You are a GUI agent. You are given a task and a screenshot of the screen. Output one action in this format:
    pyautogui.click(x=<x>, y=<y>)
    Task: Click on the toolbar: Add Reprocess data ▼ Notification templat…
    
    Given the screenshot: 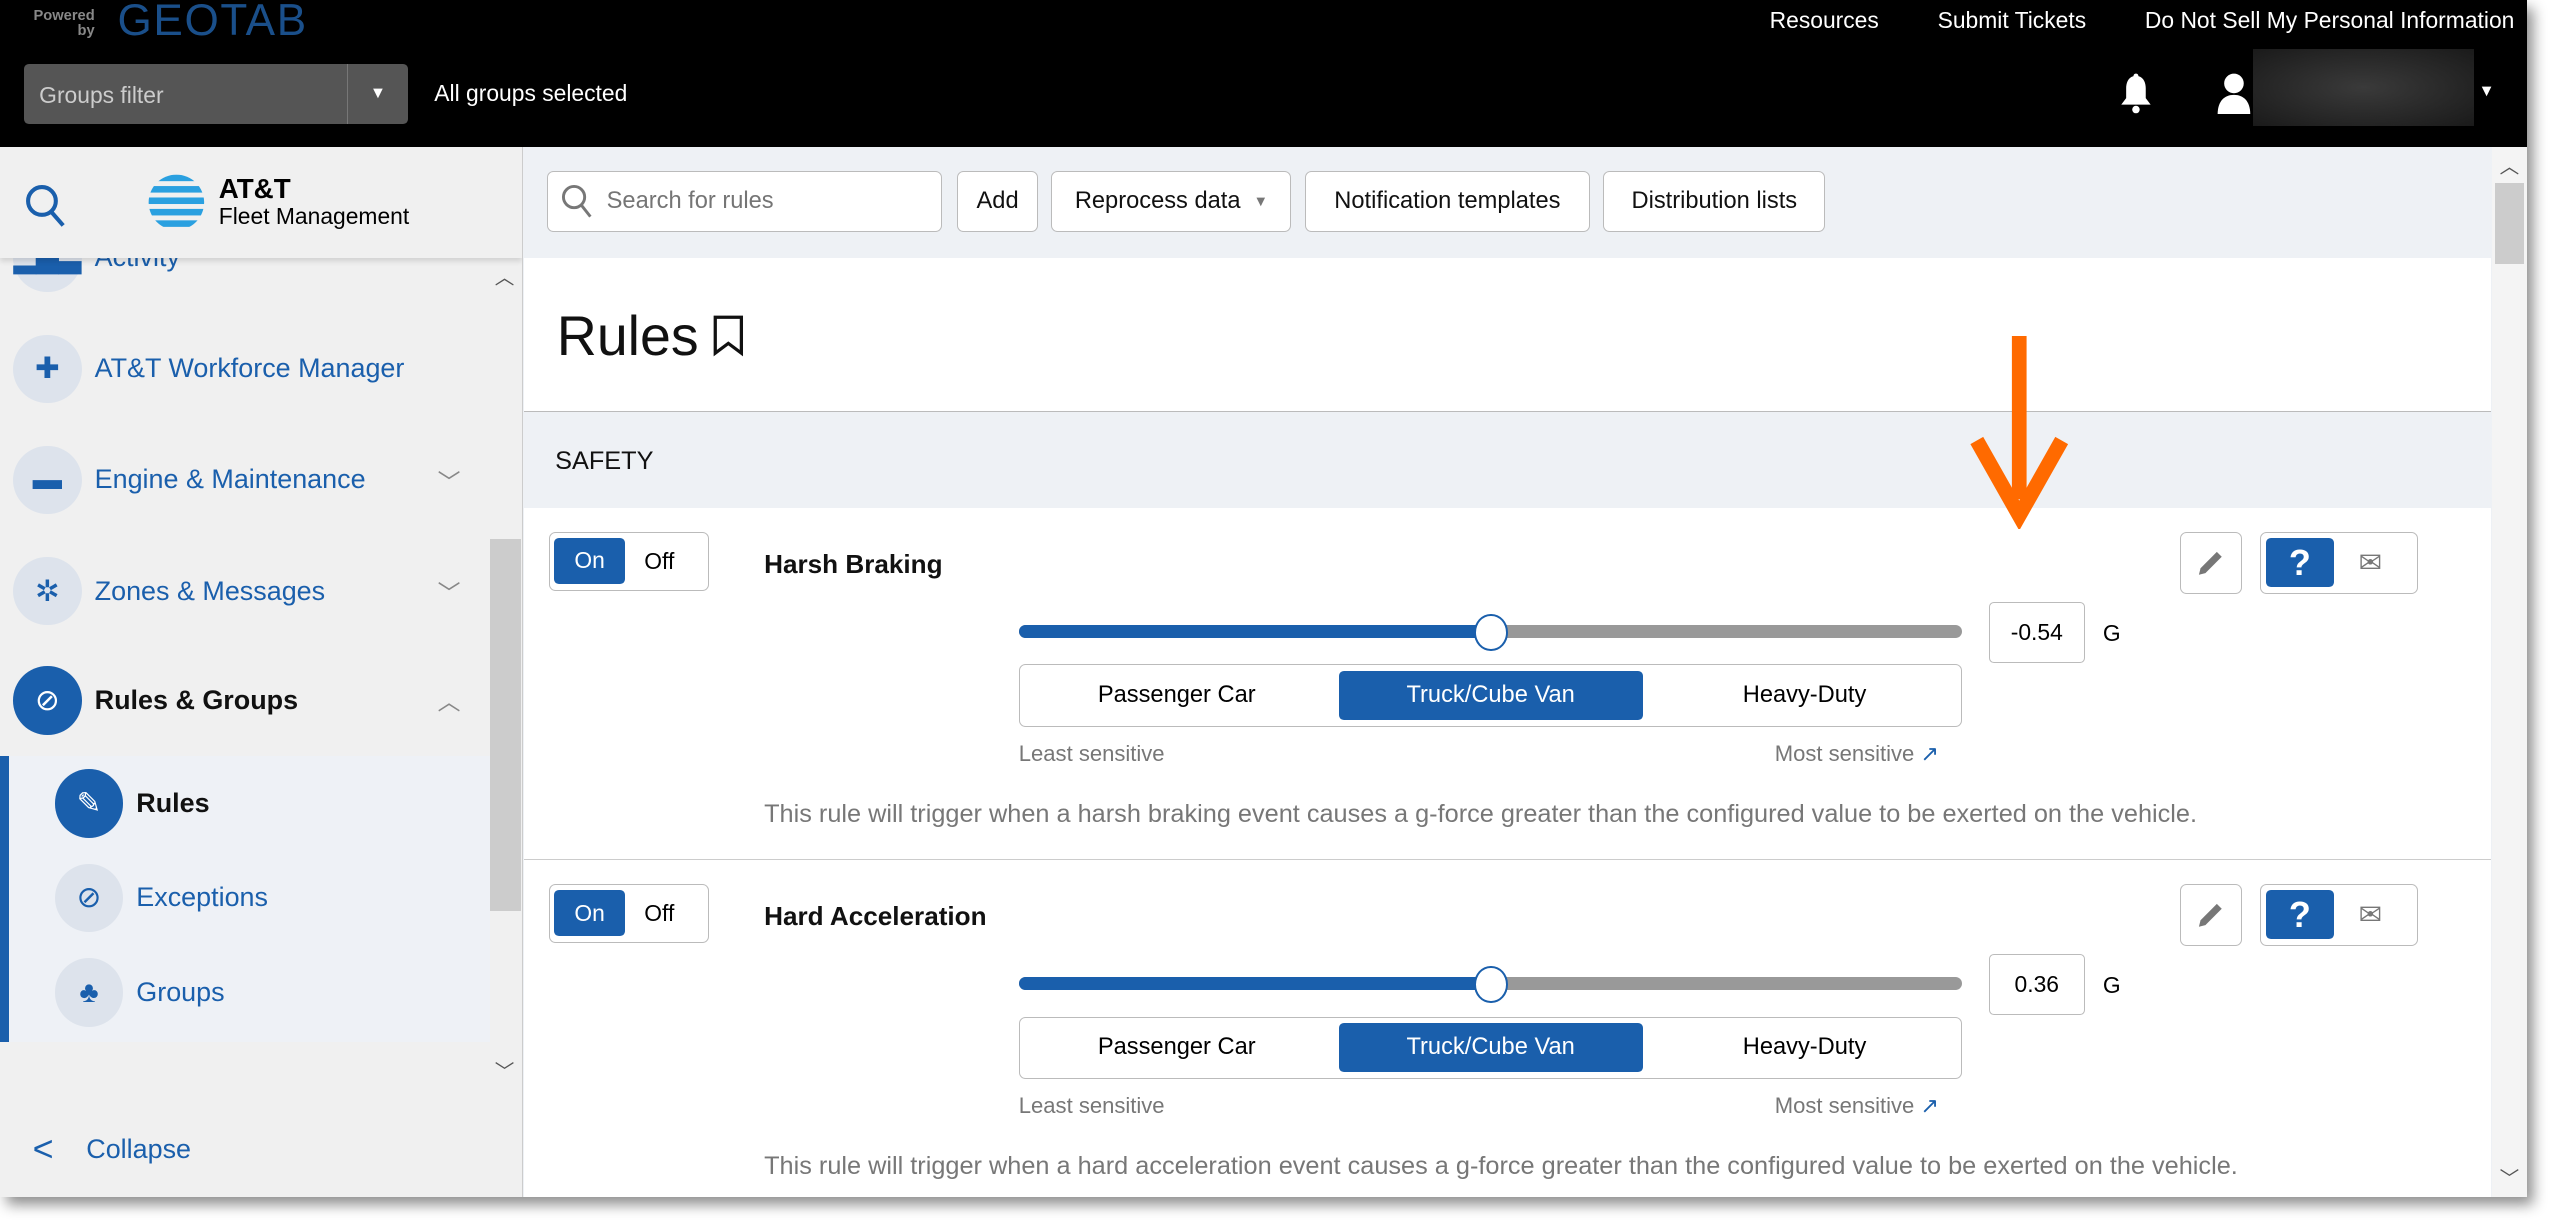 What is the action you would take?
    pyautogui.click(x=1508, y=202)
    